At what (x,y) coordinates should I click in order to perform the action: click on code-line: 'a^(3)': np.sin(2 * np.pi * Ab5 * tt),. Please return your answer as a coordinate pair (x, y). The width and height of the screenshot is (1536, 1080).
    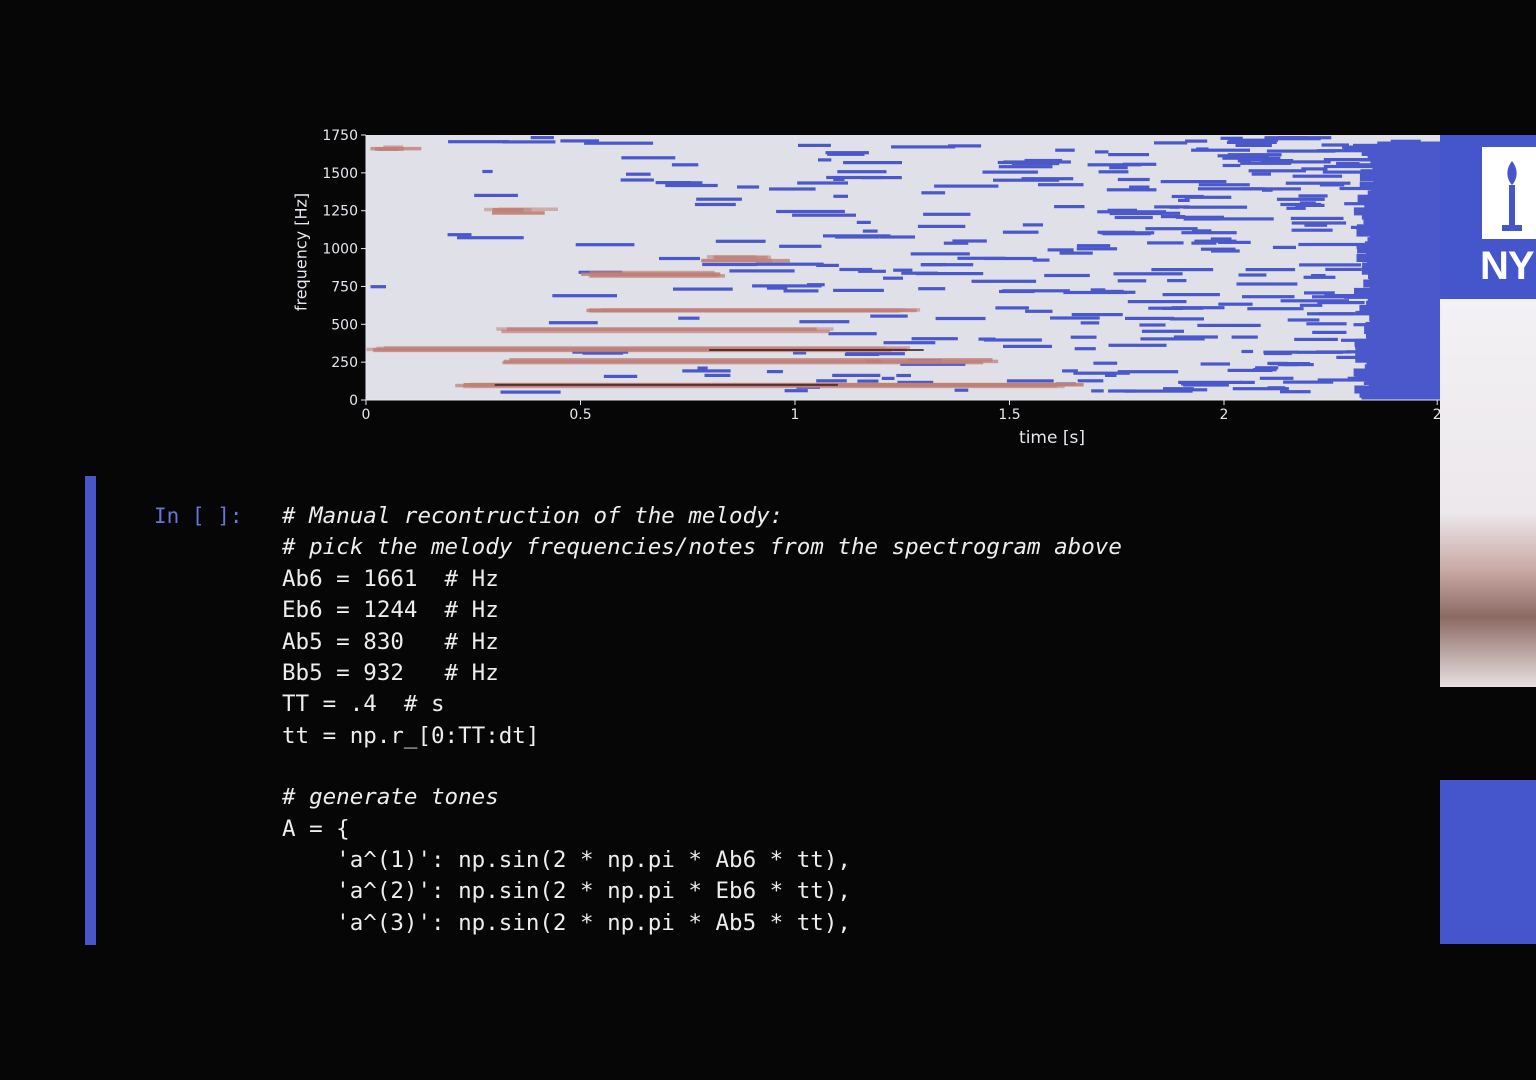
    Looking at the image, I should click on (702, 923).